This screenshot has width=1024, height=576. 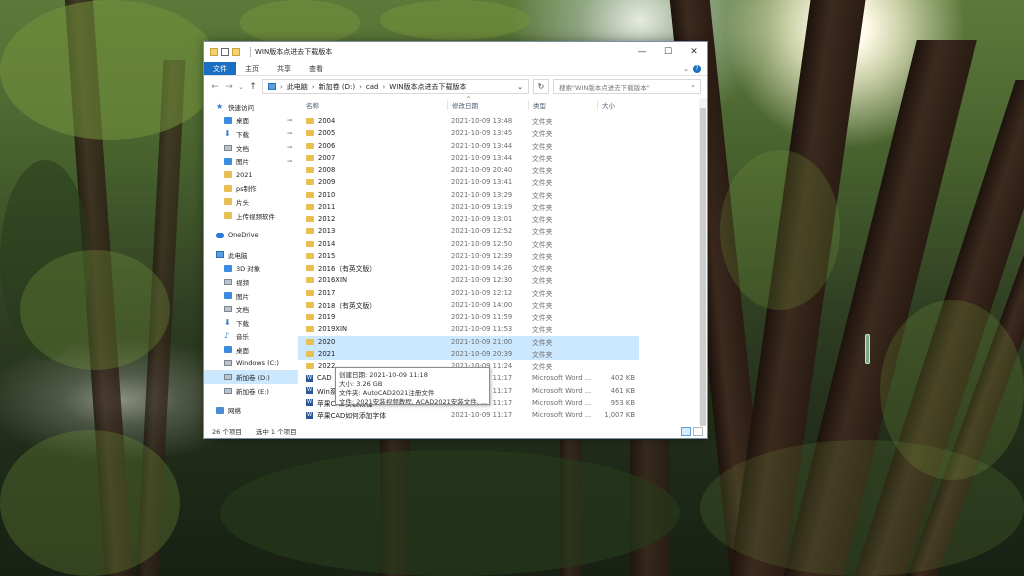 I want to click on address-dropdown-icon: ⌄, so click(x=520, y=87).